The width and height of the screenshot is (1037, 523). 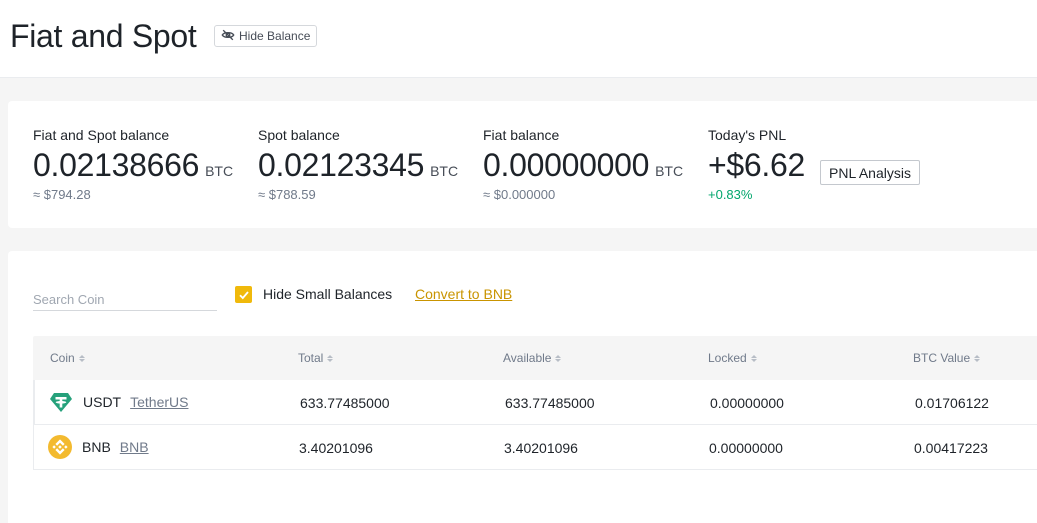 I want to click on column-header-locked: Locked, so click(x=732, y=358).